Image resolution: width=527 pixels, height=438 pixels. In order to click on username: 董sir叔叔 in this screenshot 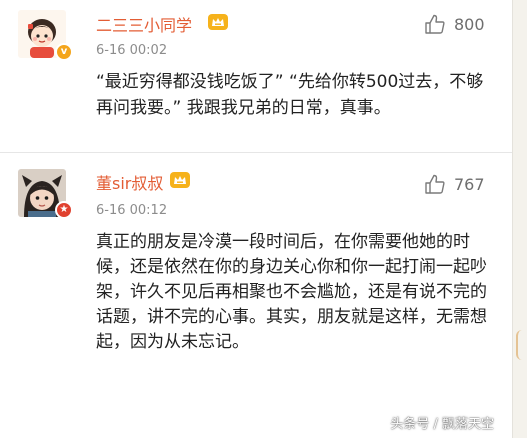, I will do `click(129, 182)`.